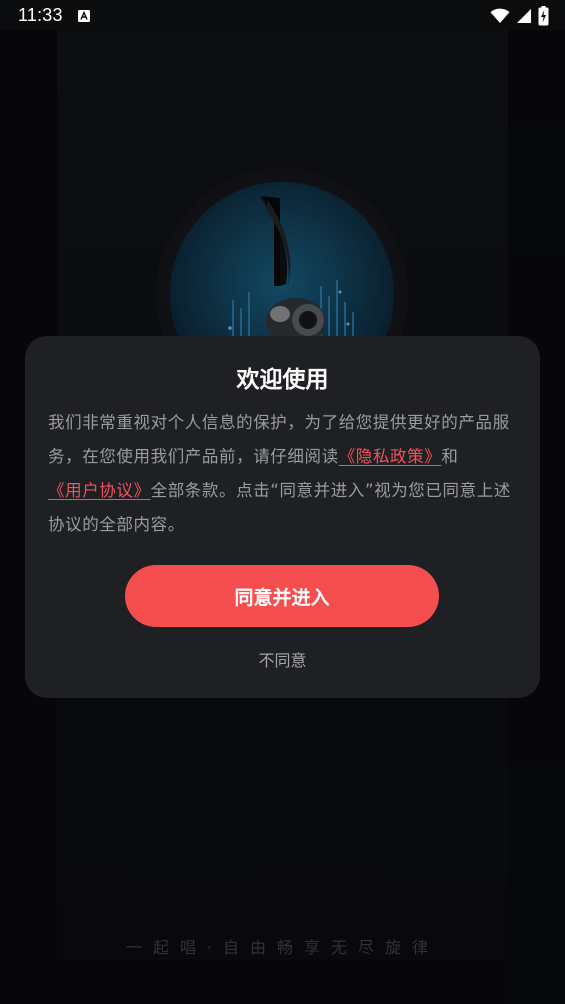 The height and width of the screenshot is (1004, 565). What do you see at coordinates (84, 16) in the screenshot?
I see `app-notification-icon` at bounding box center [84, 16].